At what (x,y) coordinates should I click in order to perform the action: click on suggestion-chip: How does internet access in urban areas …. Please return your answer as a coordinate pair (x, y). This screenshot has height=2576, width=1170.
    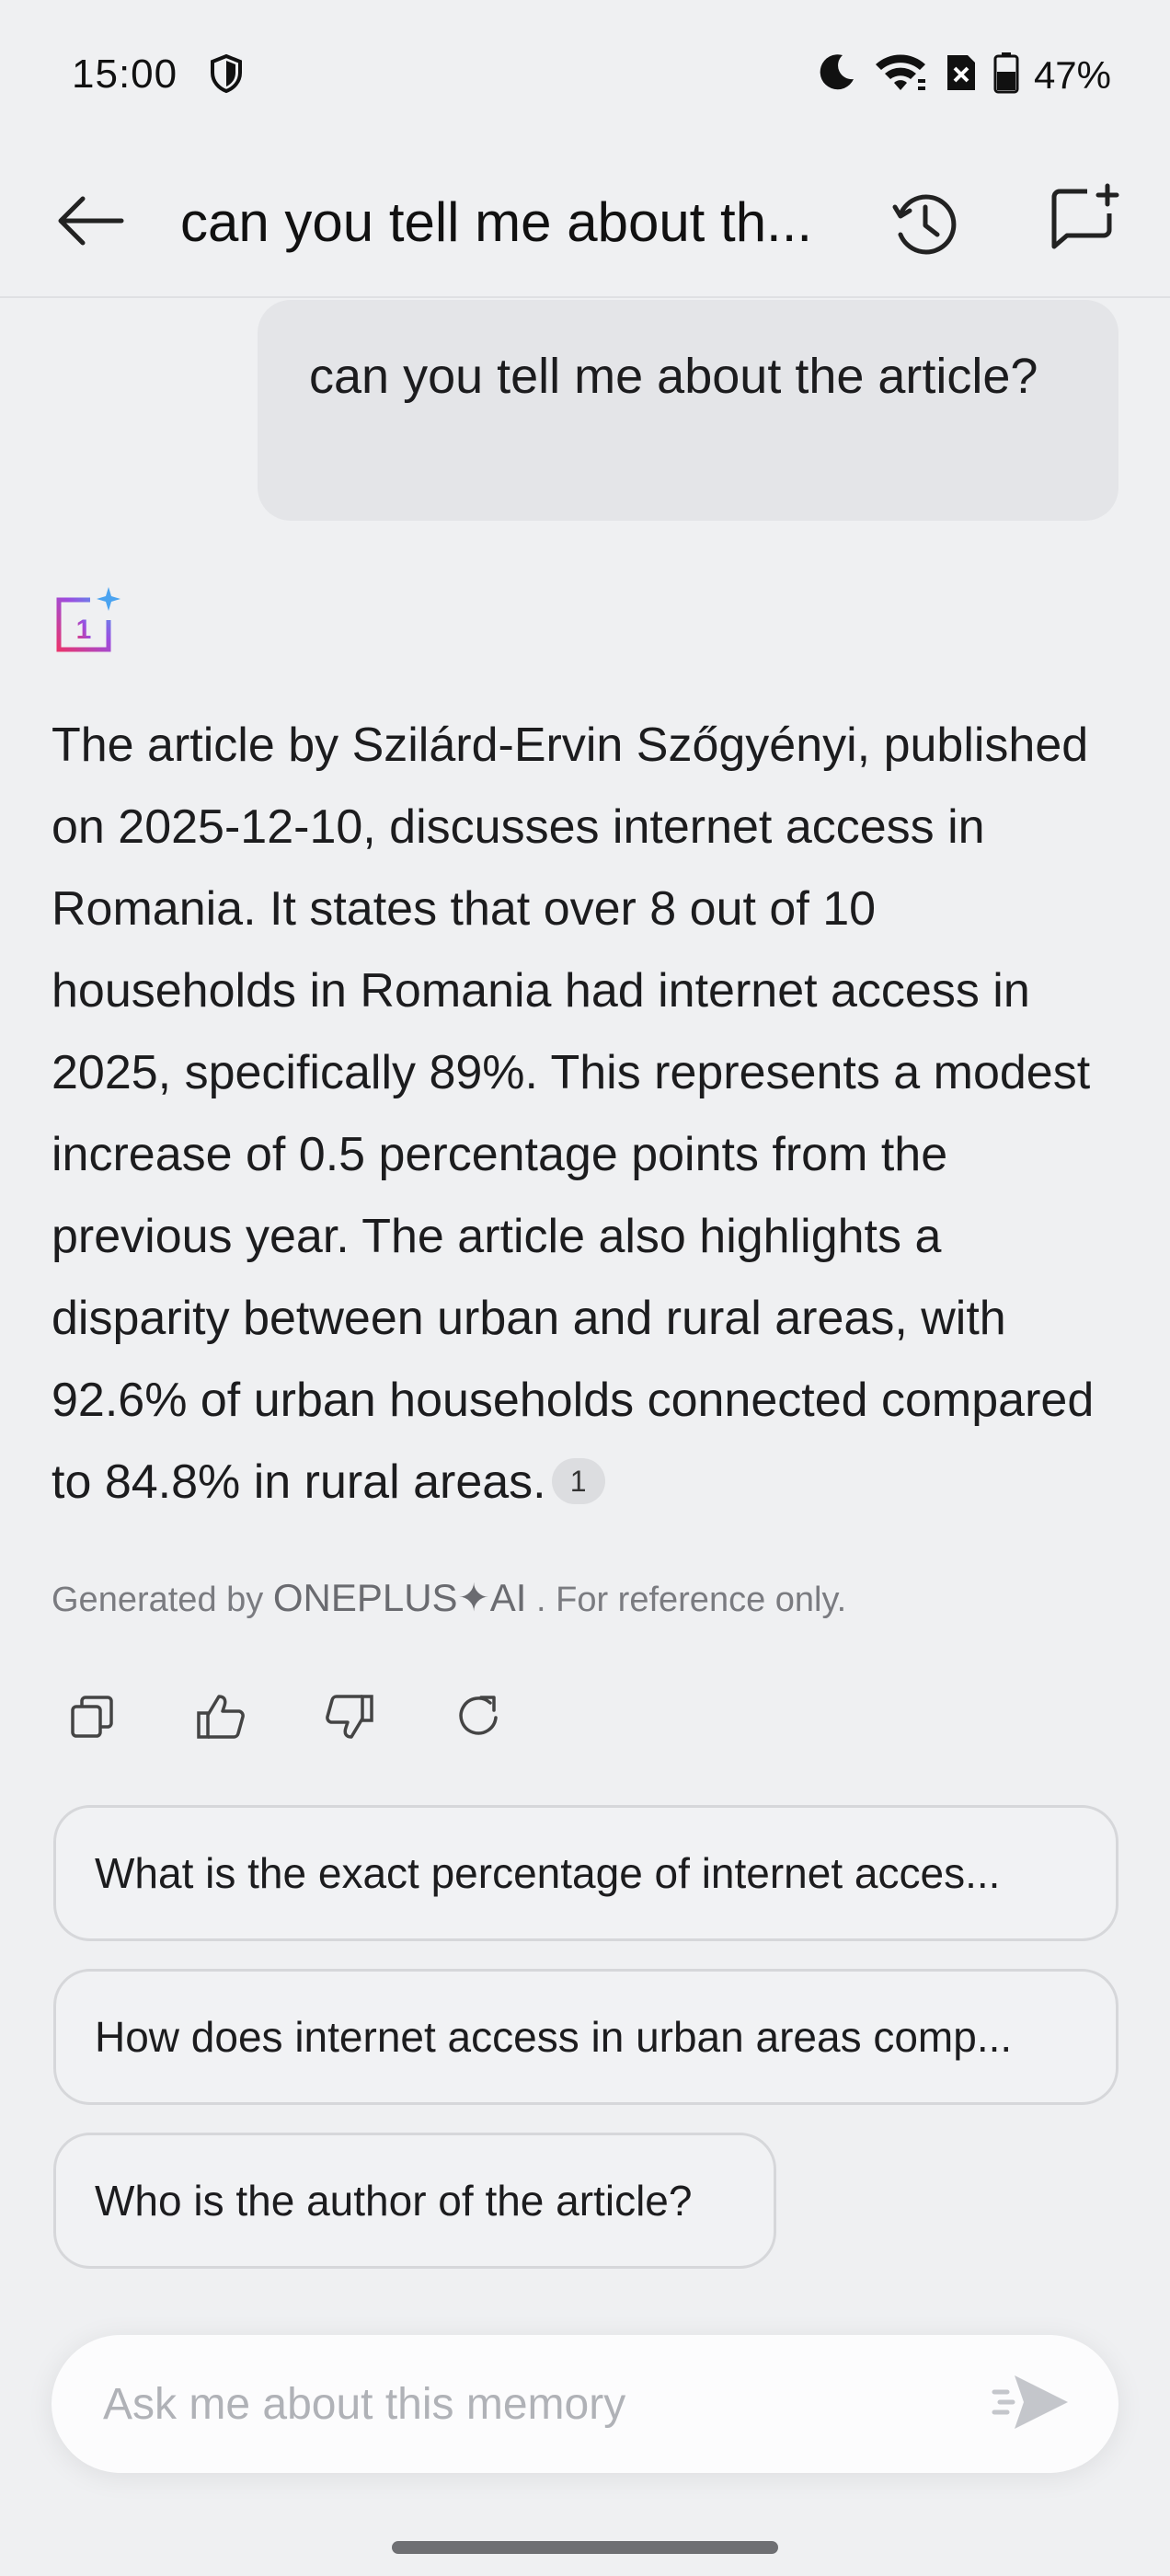
    Looking at the image, I should click on (585, 2037).